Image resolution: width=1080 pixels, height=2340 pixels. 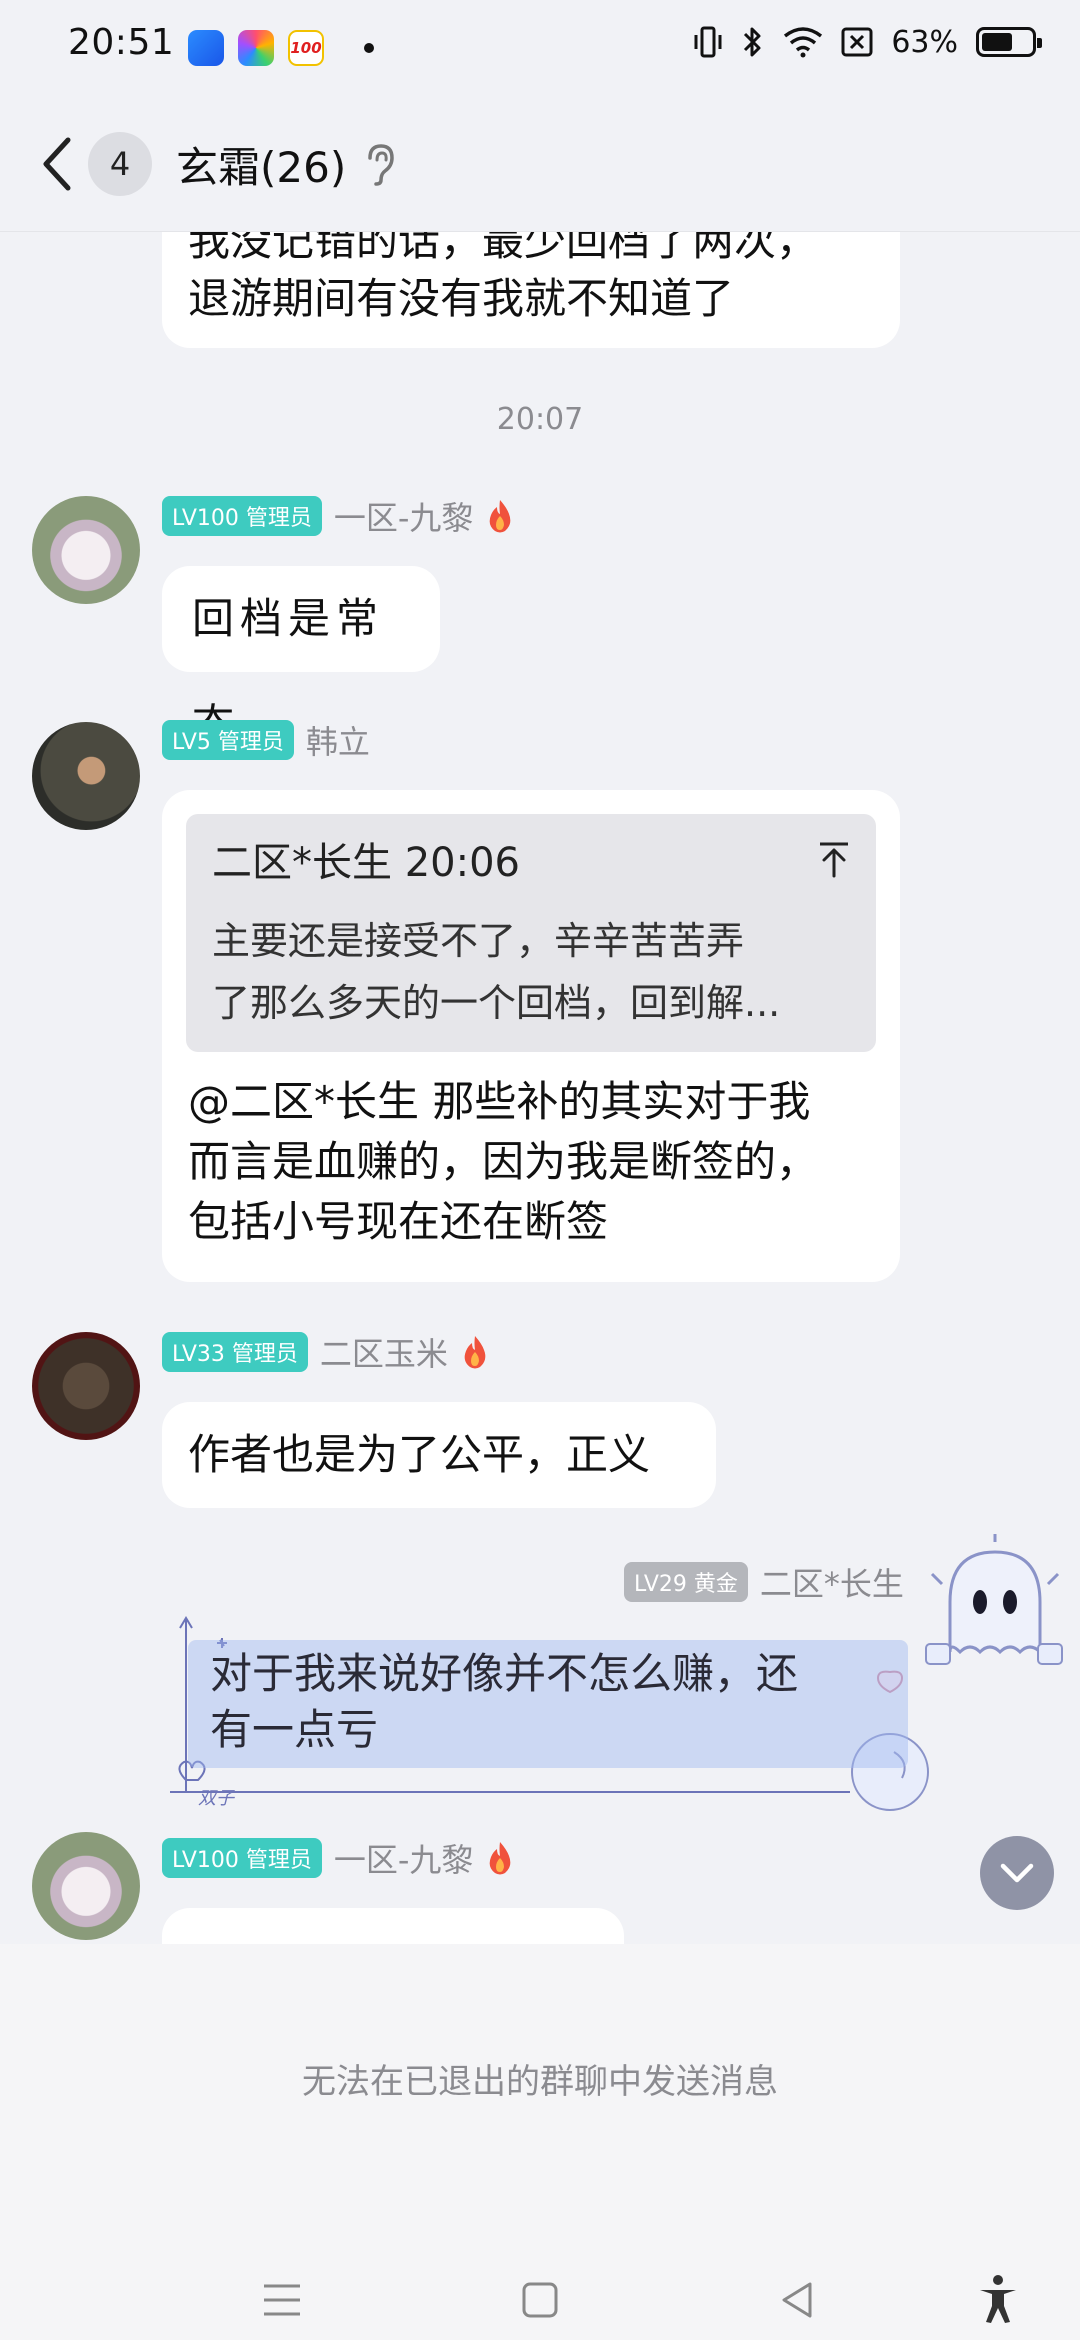 I want to click on scroll-to-bottom-button, so click(x=1017, y=1873).